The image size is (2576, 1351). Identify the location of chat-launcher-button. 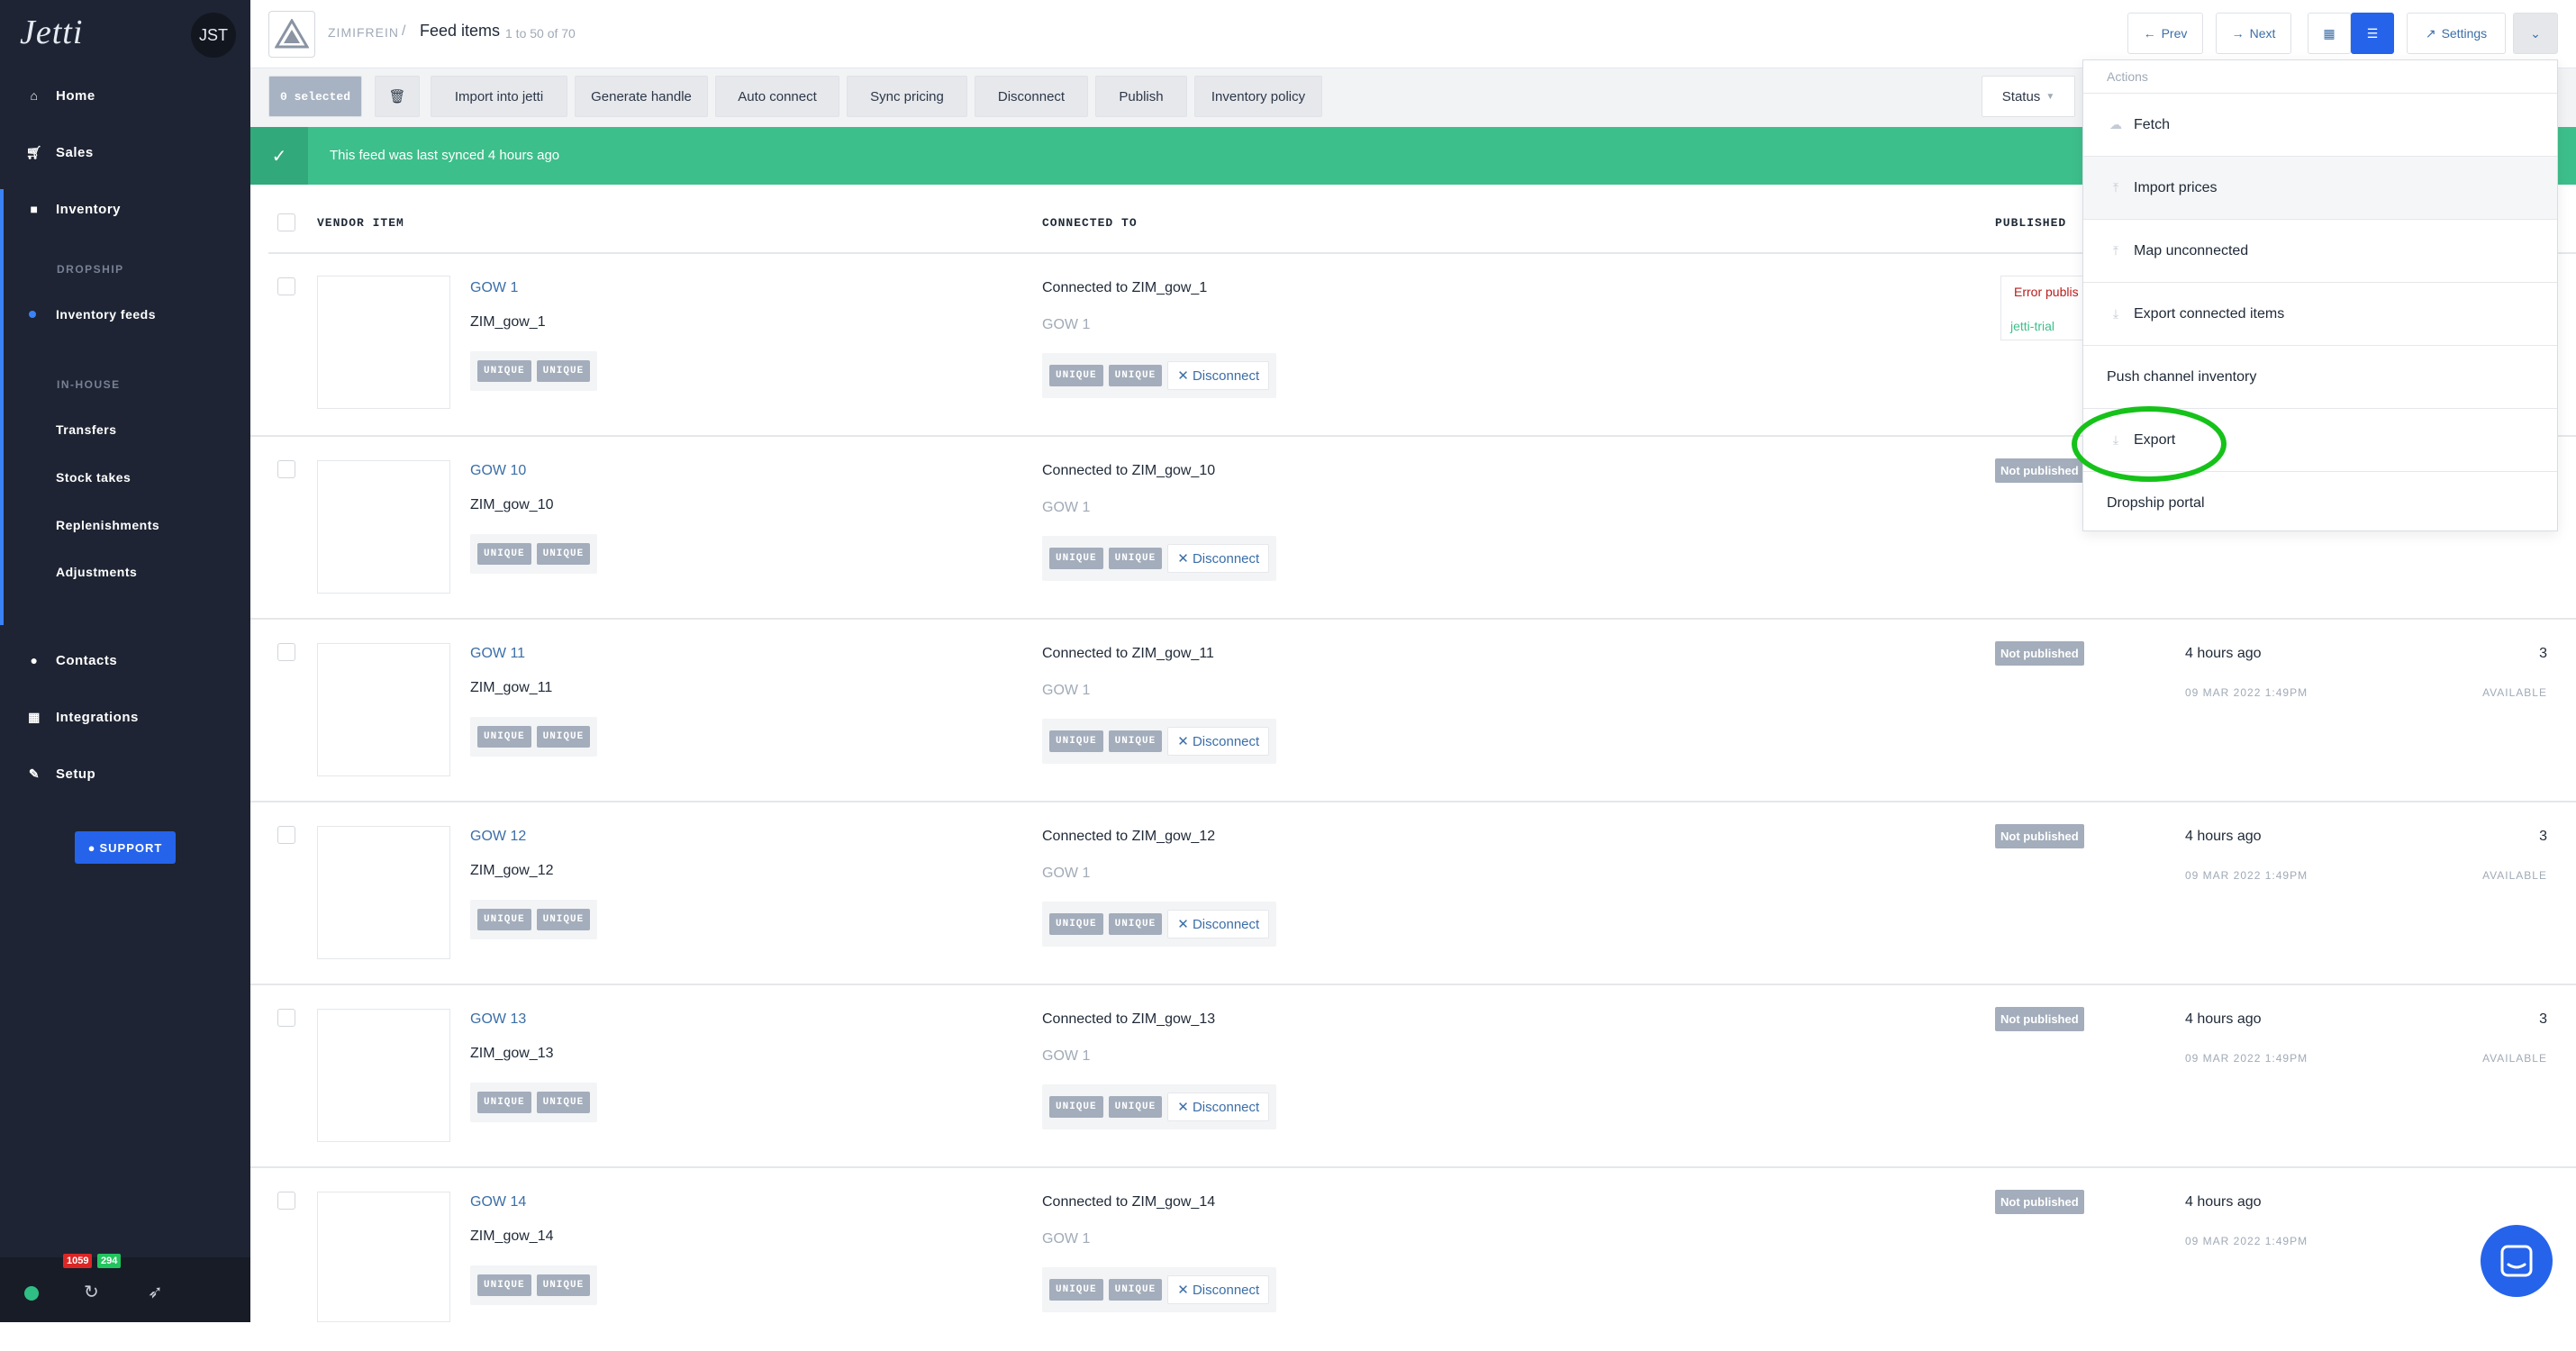
(2517, 1261).